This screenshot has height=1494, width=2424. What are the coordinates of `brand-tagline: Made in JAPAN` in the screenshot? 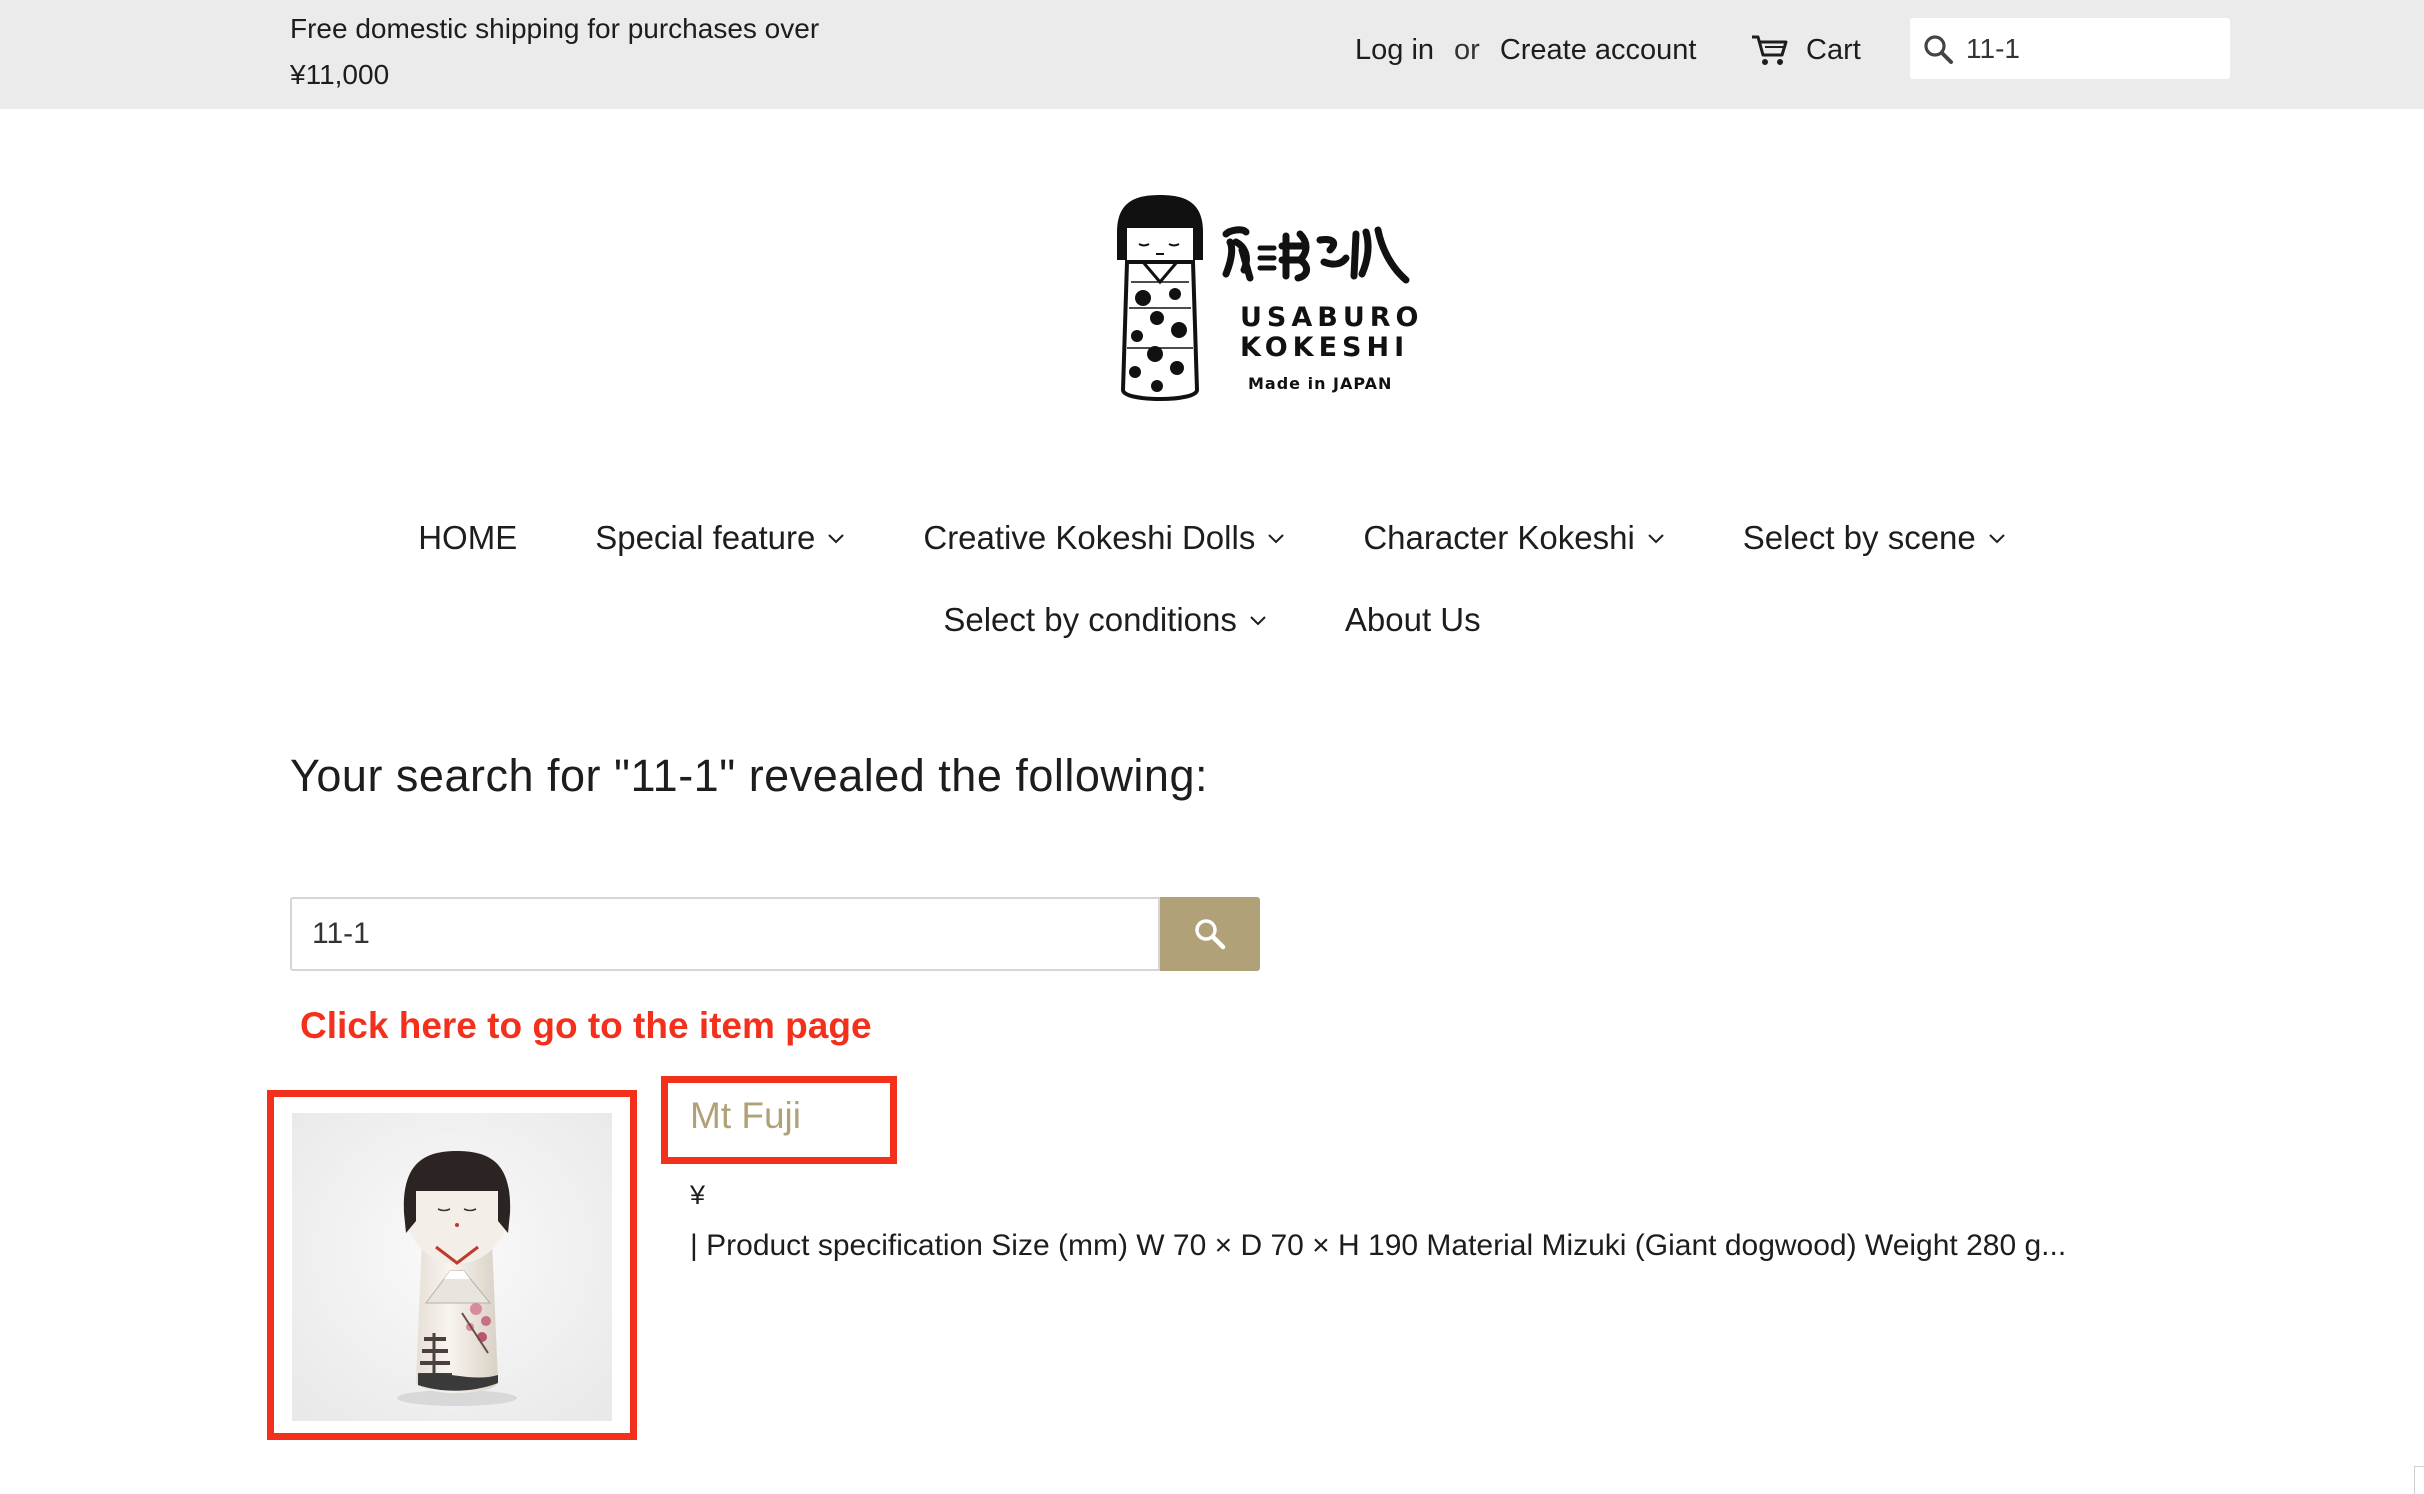 It's located at (1320, 383).